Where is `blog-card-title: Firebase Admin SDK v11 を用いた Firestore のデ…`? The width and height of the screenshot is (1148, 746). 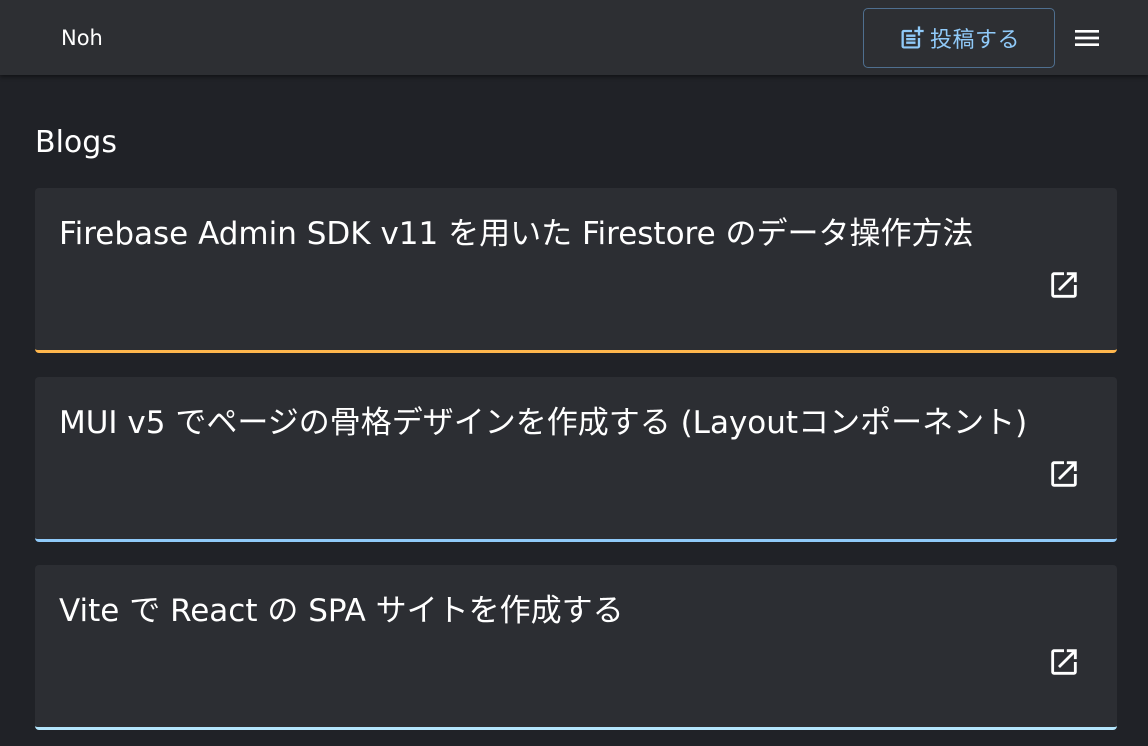
blog-card-title: Firebase Admin SDK v11 を用いた Firestore のデ… is located at coordinates (516, 234).